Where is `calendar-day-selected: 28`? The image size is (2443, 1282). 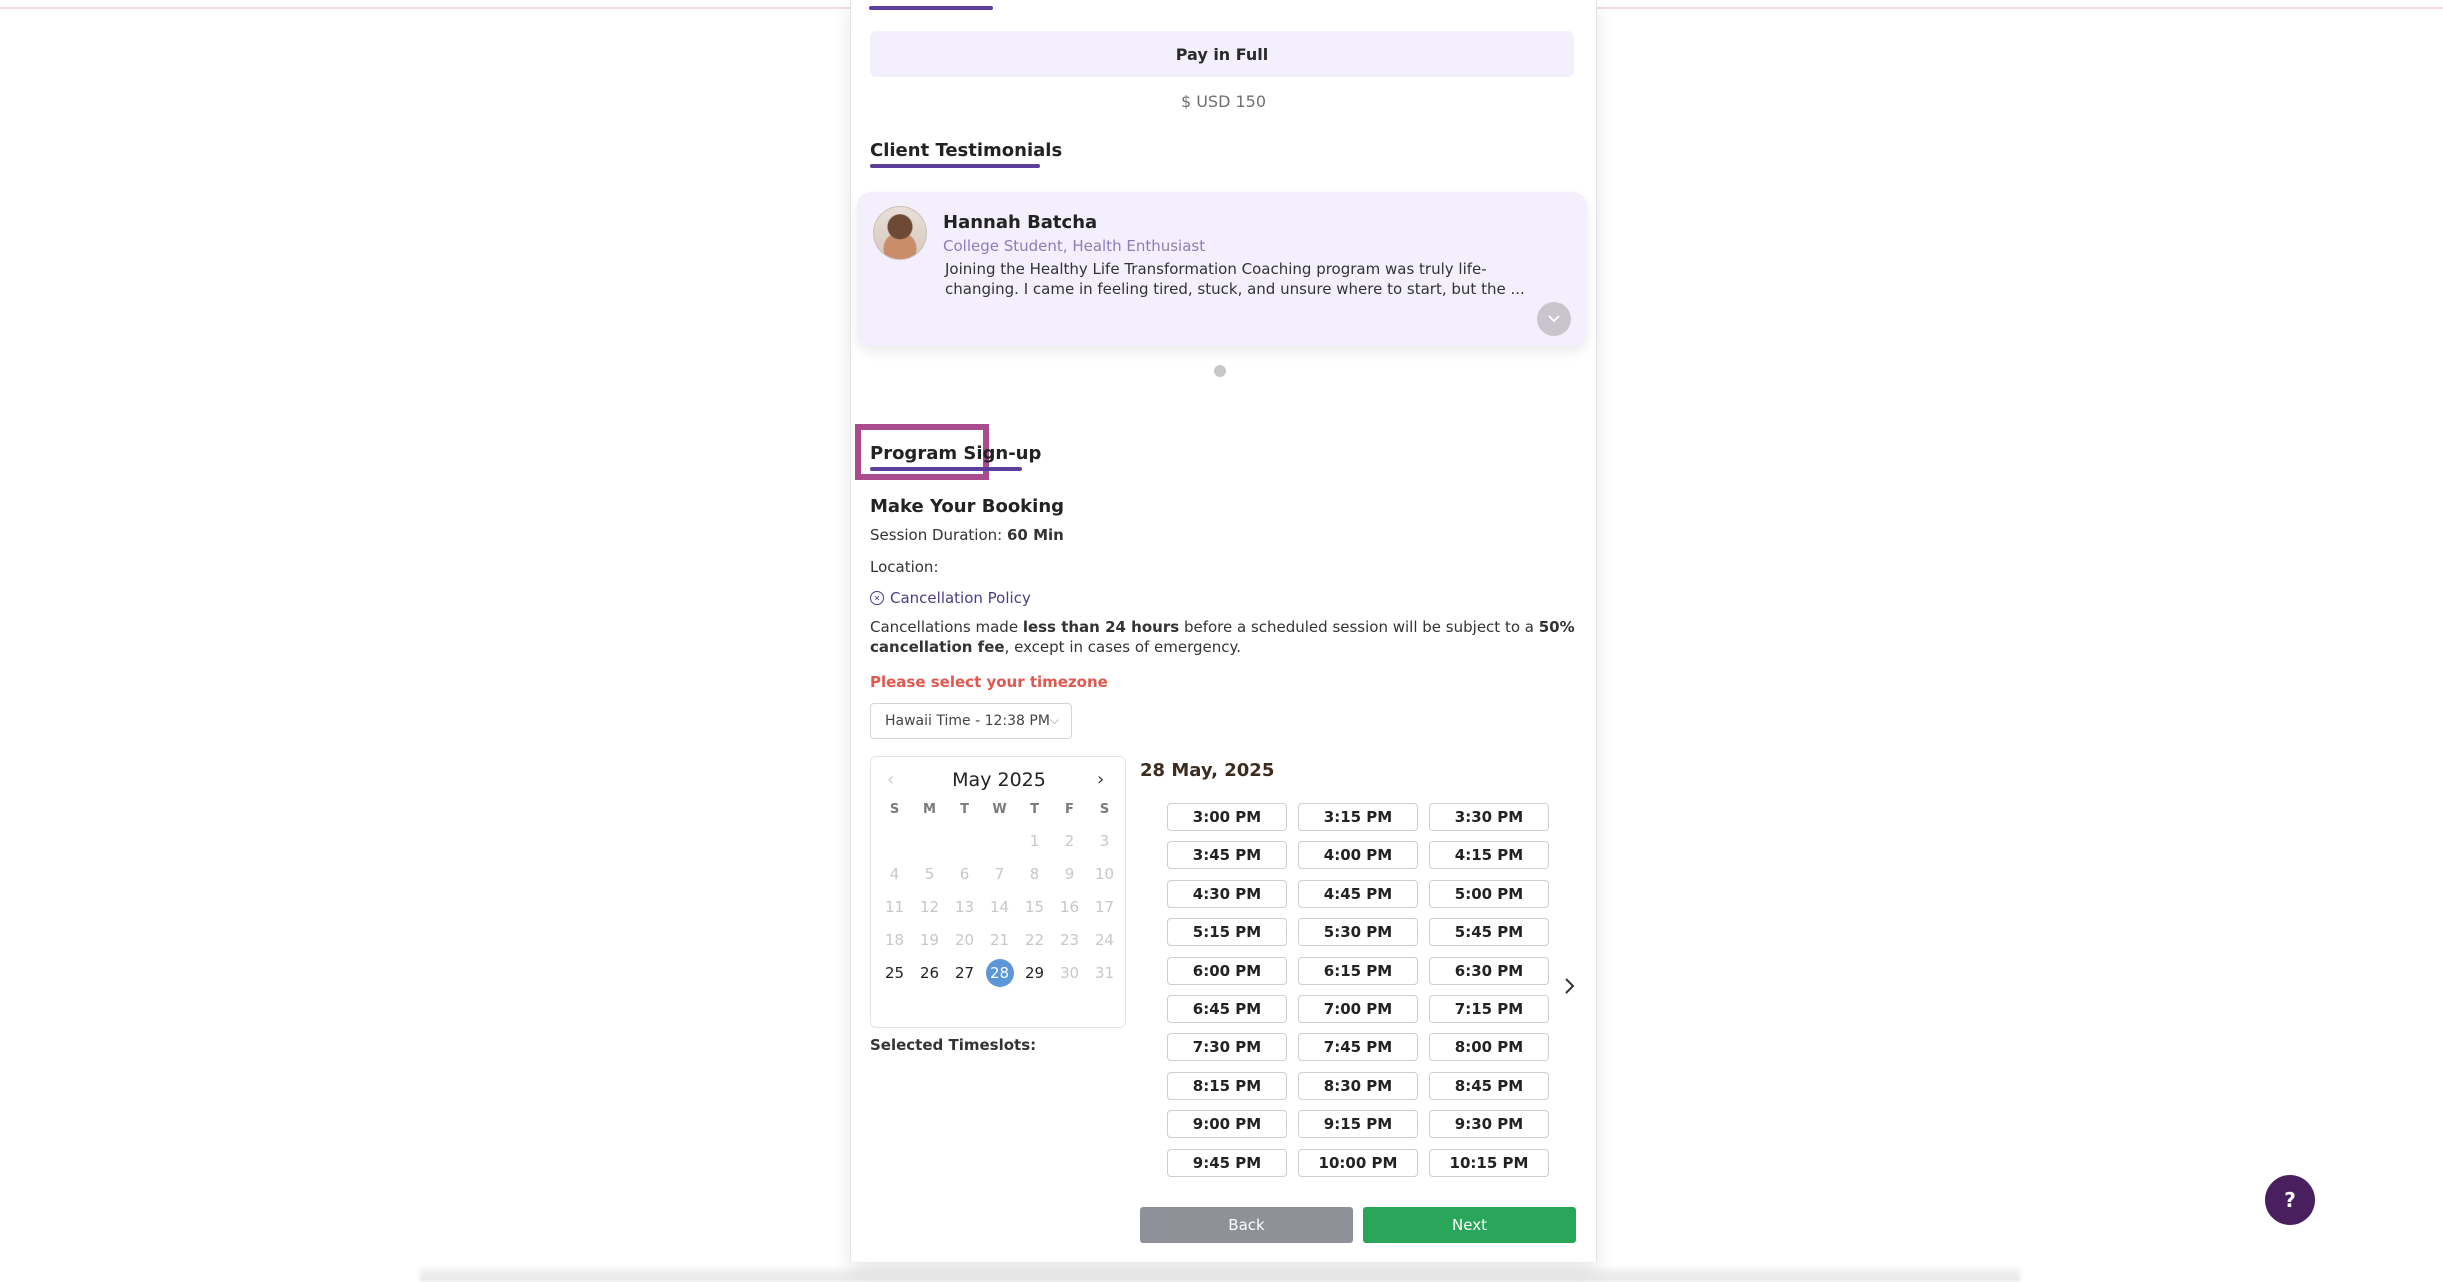
calendar-day-selected: 28 is located at coordinates (999, 973).